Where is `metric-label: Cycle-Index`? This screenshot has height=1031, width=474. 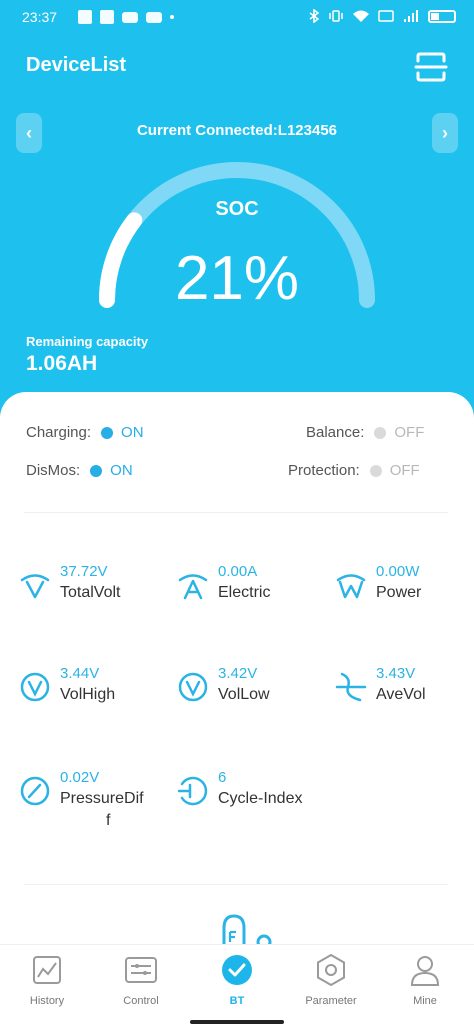
metric-label: Cycle-Index is located at coordinates (260, 798).